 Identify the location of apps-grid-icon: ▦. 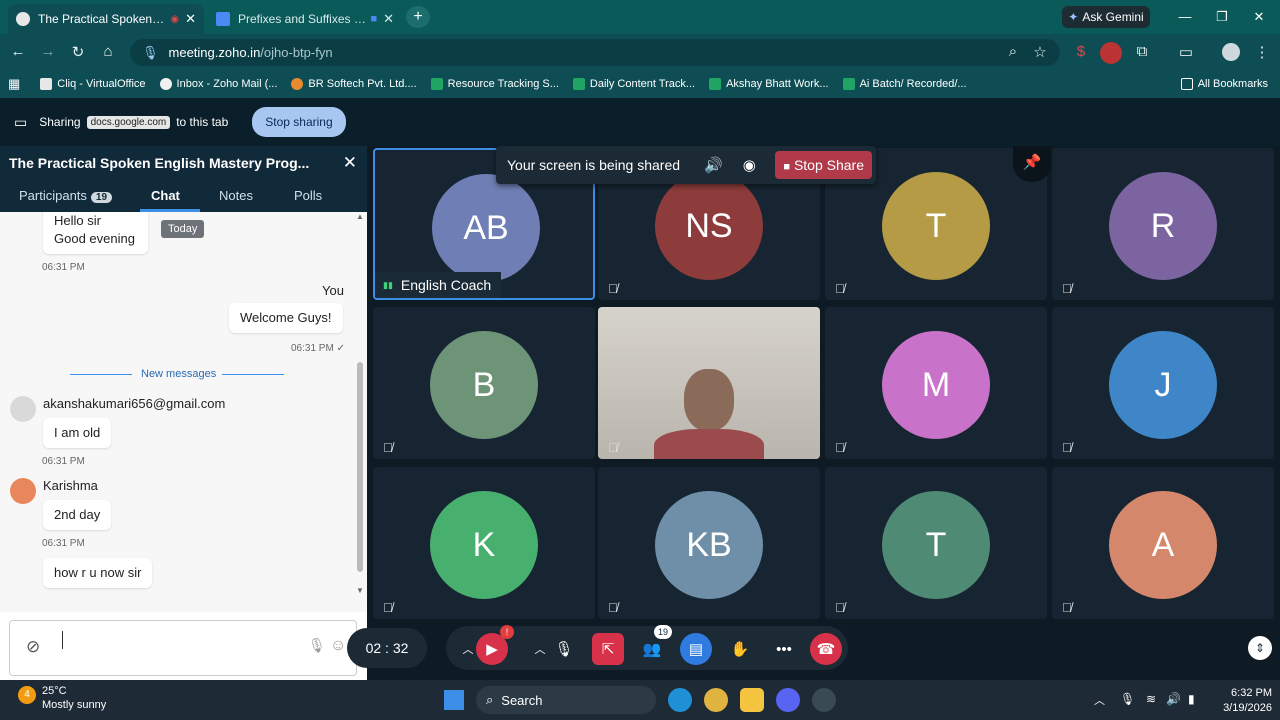
(14, 84).